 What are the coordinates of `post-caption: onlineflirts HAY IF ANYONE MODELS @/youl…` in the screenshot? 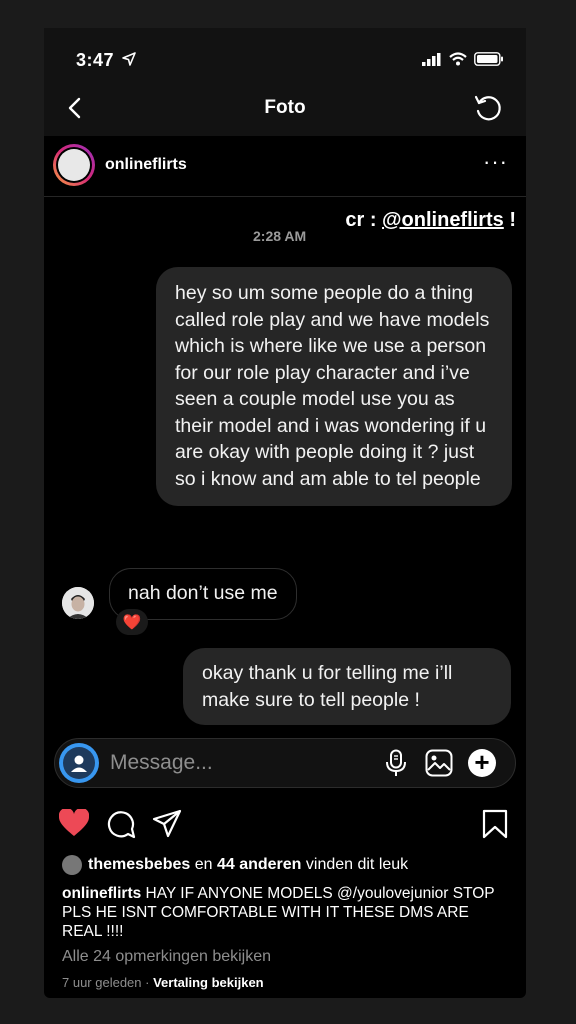 It's located at (287, 912).